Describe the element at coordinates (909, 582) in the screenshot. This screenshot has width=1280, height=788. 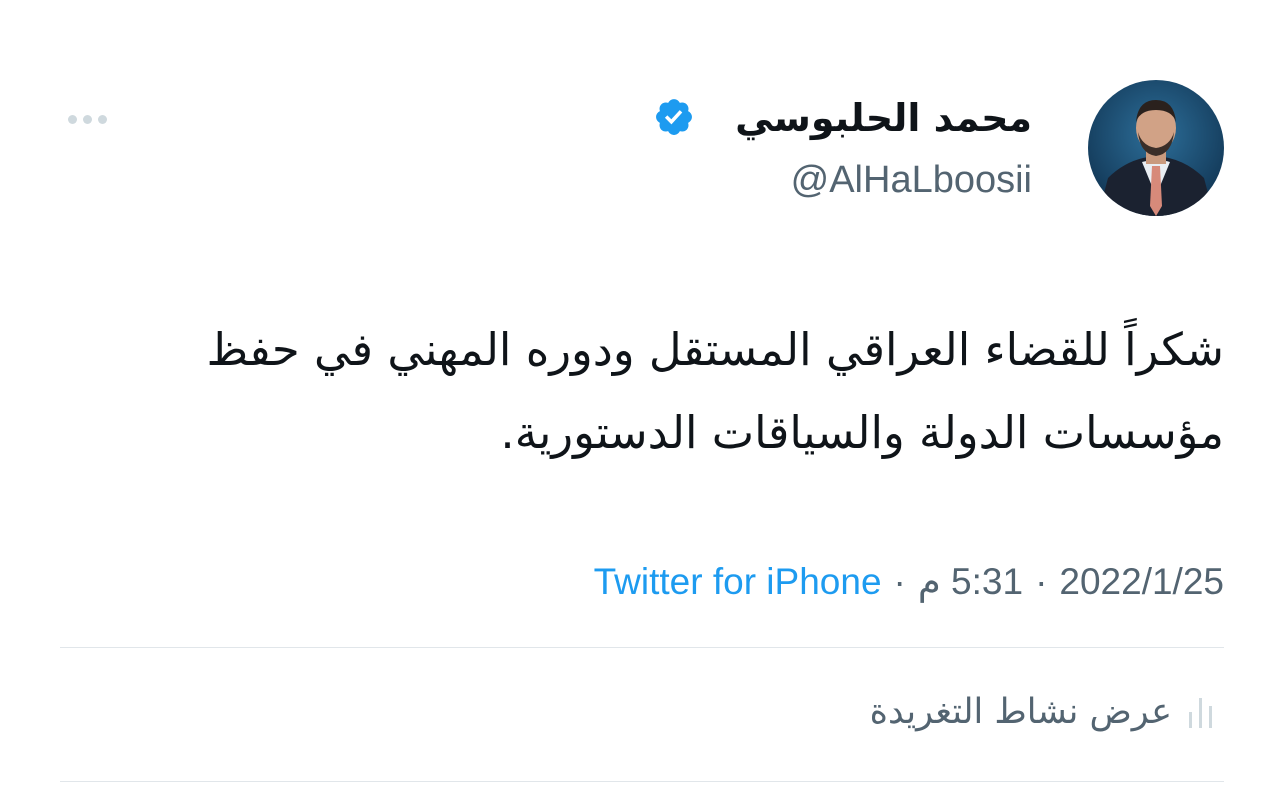
I see `tweet-metadata: Twitter for iPhone · 5:31 م · 2022/1/25` at that location.